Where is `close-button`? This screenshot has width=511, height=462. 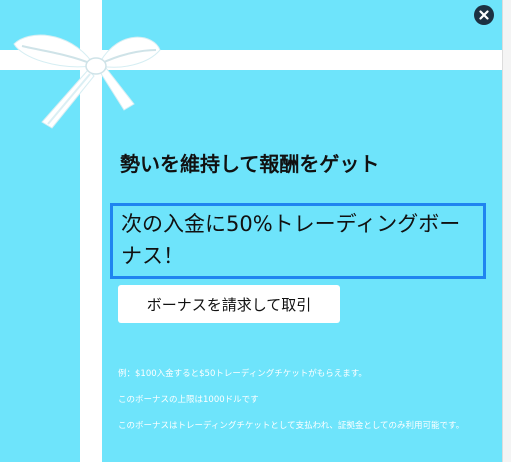
close-button is located at coordinates (484, 15).